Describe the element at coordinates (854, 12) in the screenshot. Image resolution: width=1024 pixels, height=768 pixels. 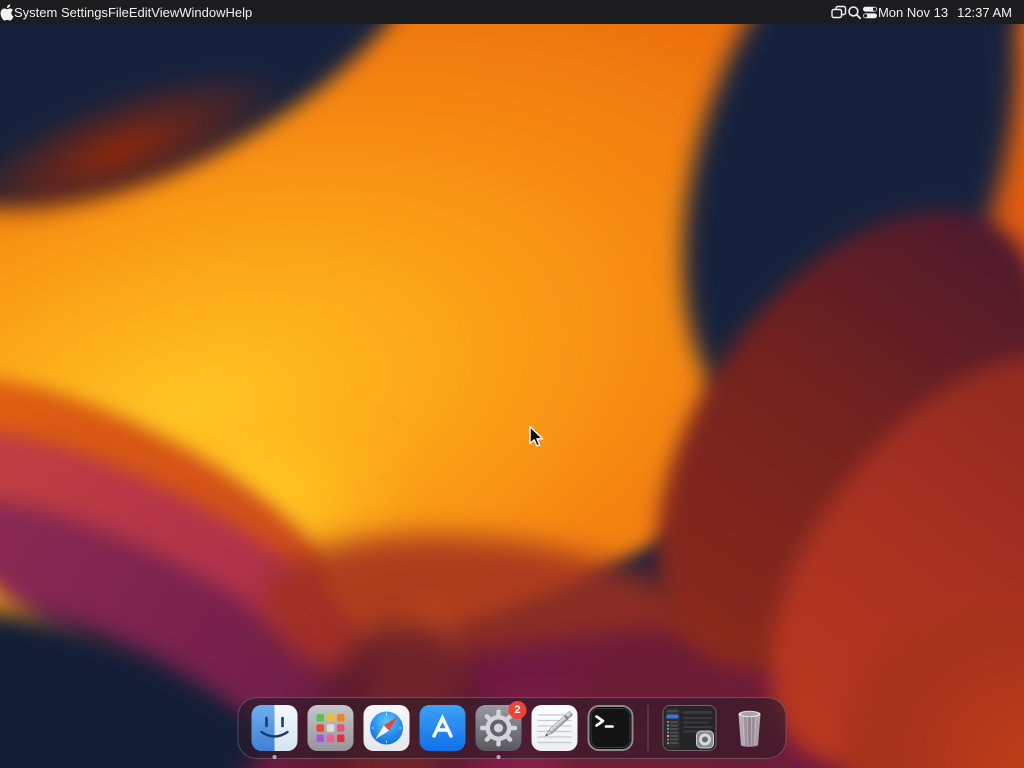
I see `spotlight-search-icon` at that location.